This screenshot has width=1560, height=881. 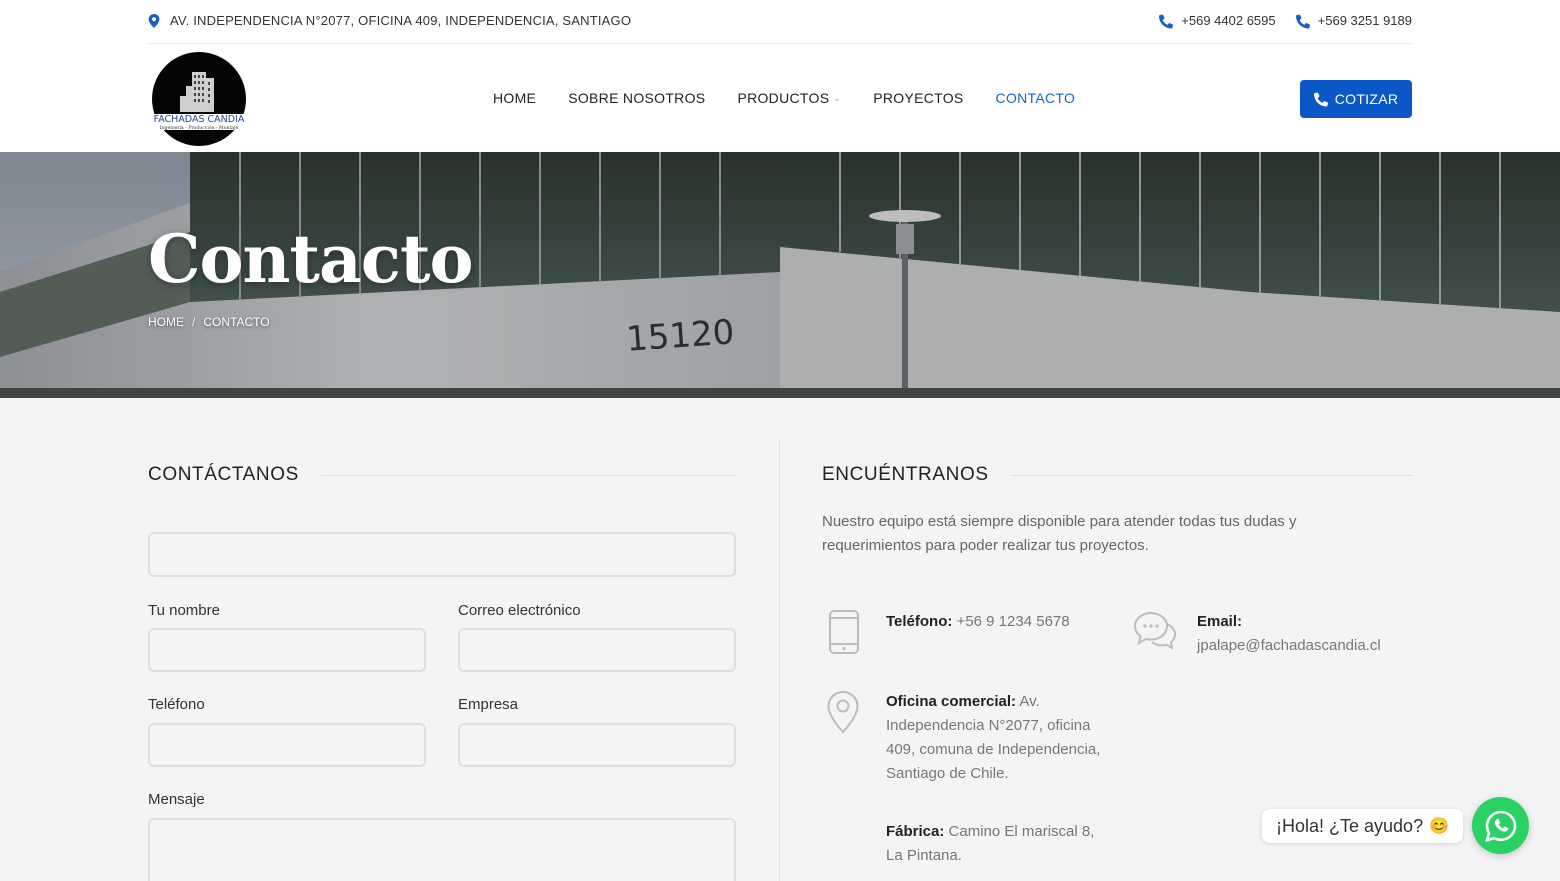 I want to click on mobile-phone-icon, so click(x=844, y=634).